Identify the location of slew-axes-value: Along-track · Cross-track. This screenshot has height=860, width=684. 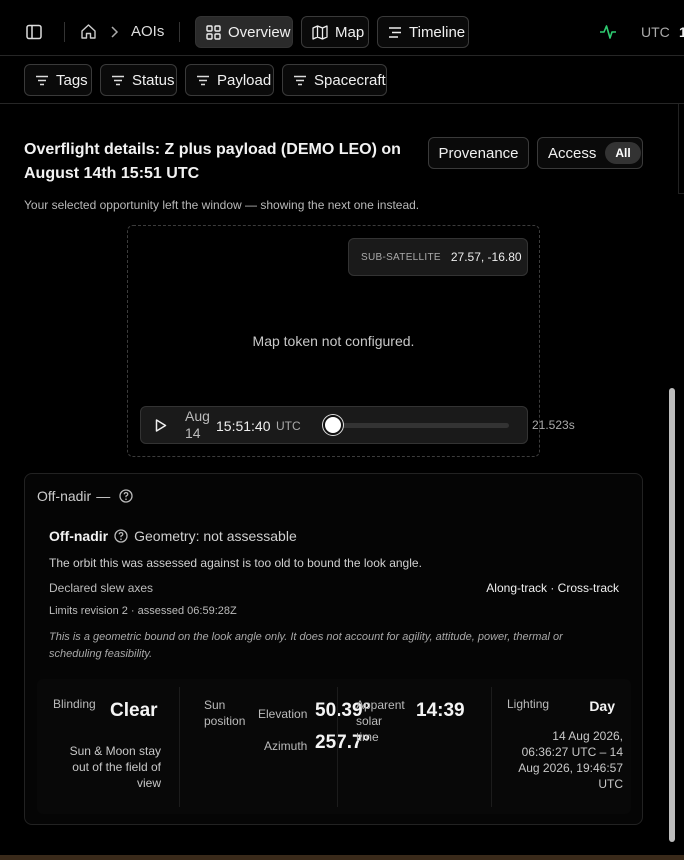
(552, 588).